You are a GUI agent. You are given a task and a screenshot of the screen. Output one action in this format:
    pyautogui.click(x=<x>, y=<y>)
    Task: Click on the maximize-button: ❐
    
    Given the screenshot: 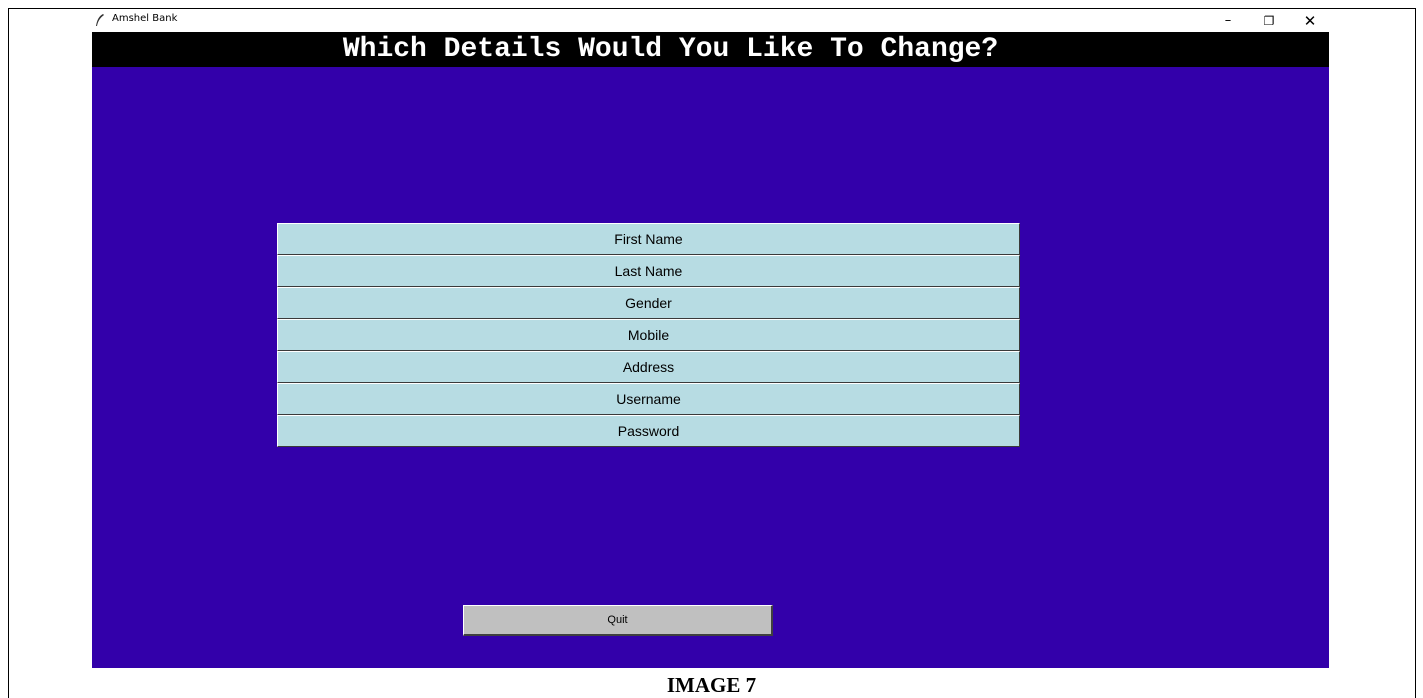 What is the action you would take?
    pyautogui.click(x=1269, y=20)
    